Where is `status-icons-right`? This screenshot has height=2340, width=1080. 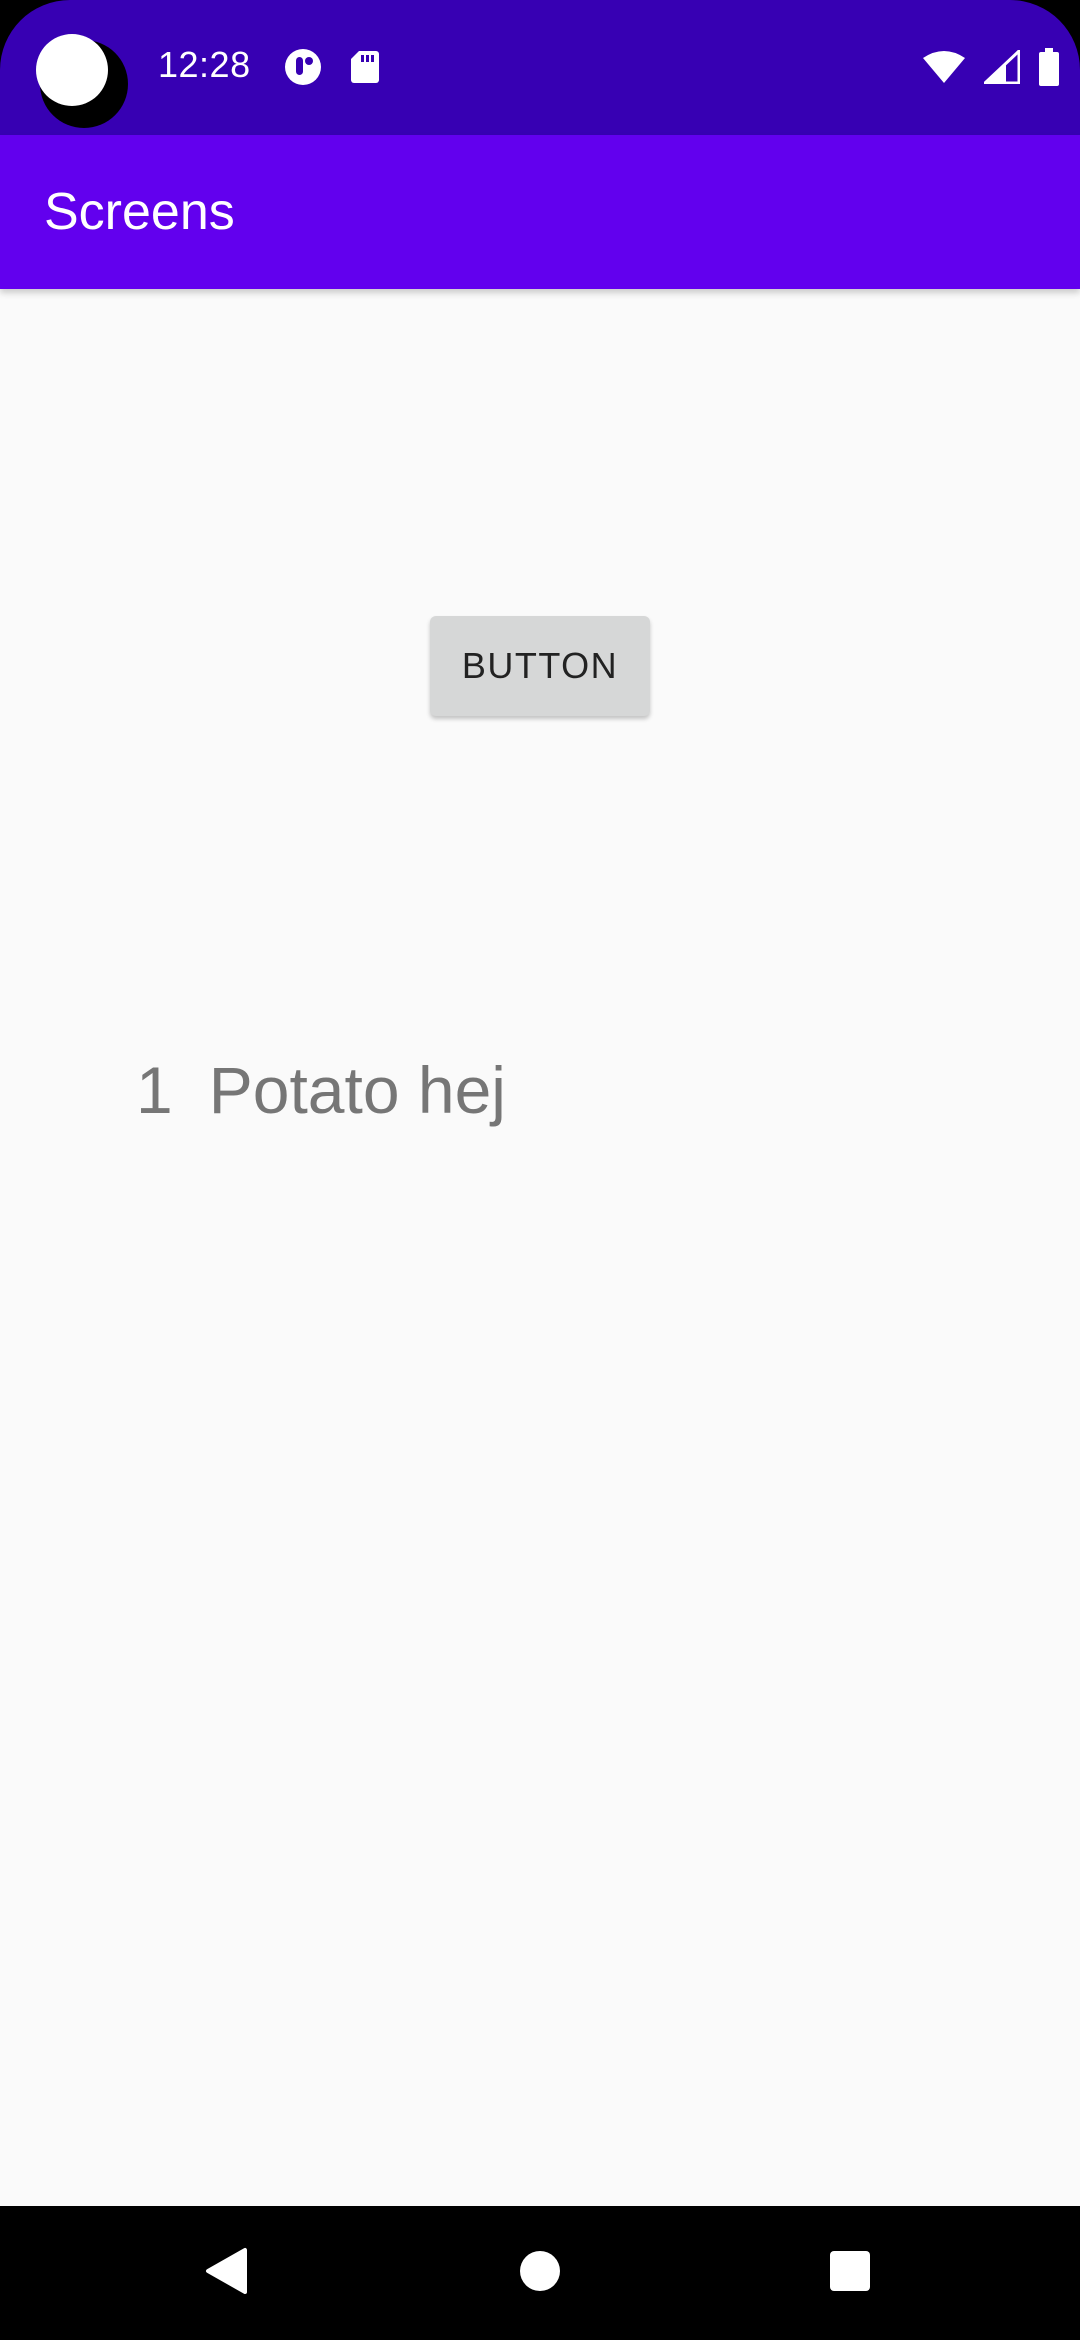
status-icons-right is located at coordinates (991, 69).